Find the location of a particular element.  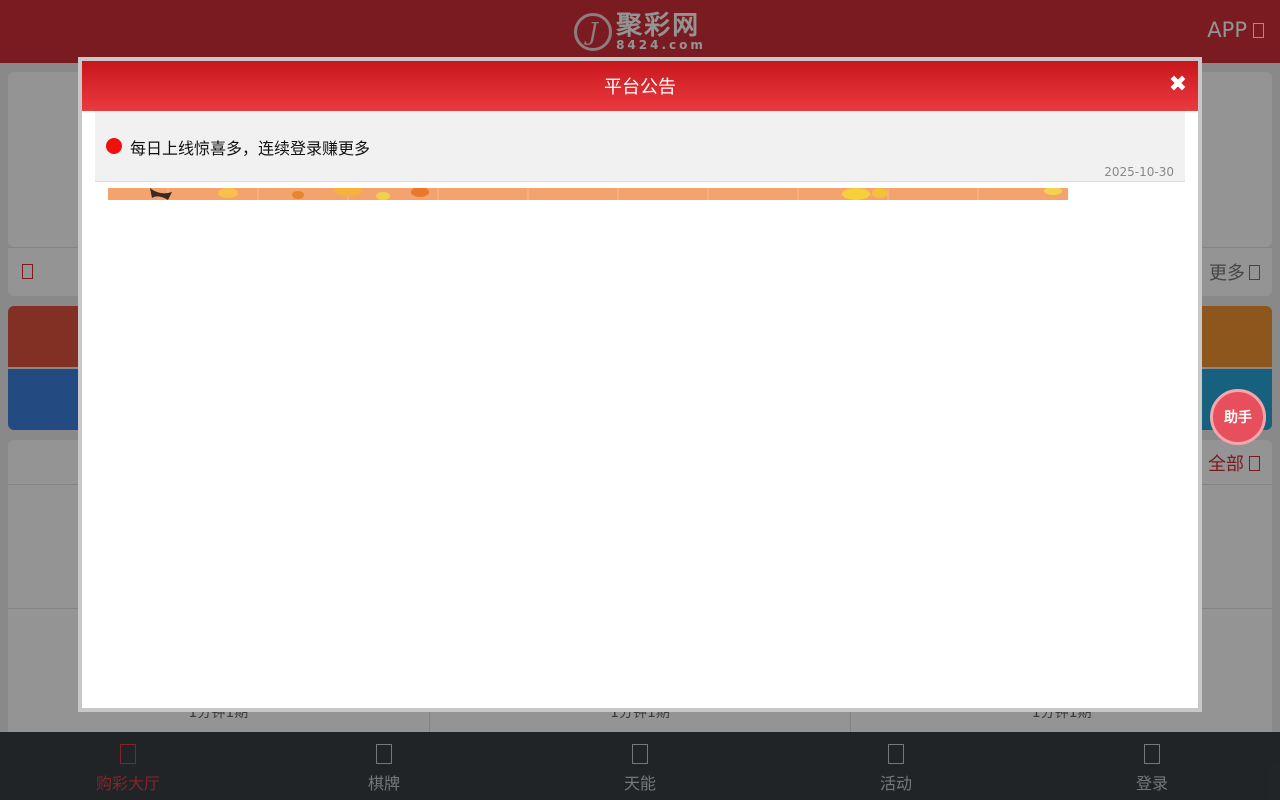

promo-image is located at coordinates (588, 194).